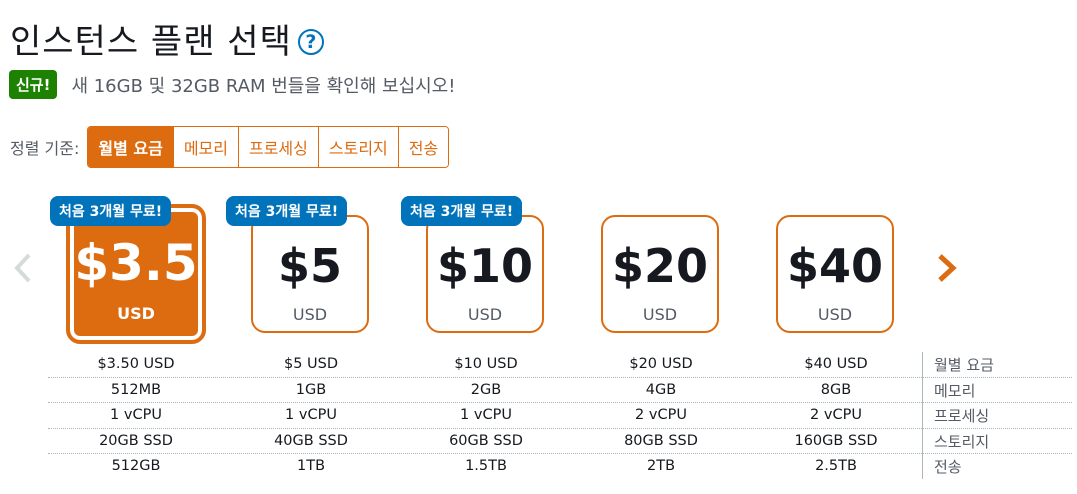 The width and height of the screenshot is (1077, 494). What do you see at coordinates (661, 440) in the screenshot?
I see `spec-cell: 80GB SSD` at bounding box center [661, 440].